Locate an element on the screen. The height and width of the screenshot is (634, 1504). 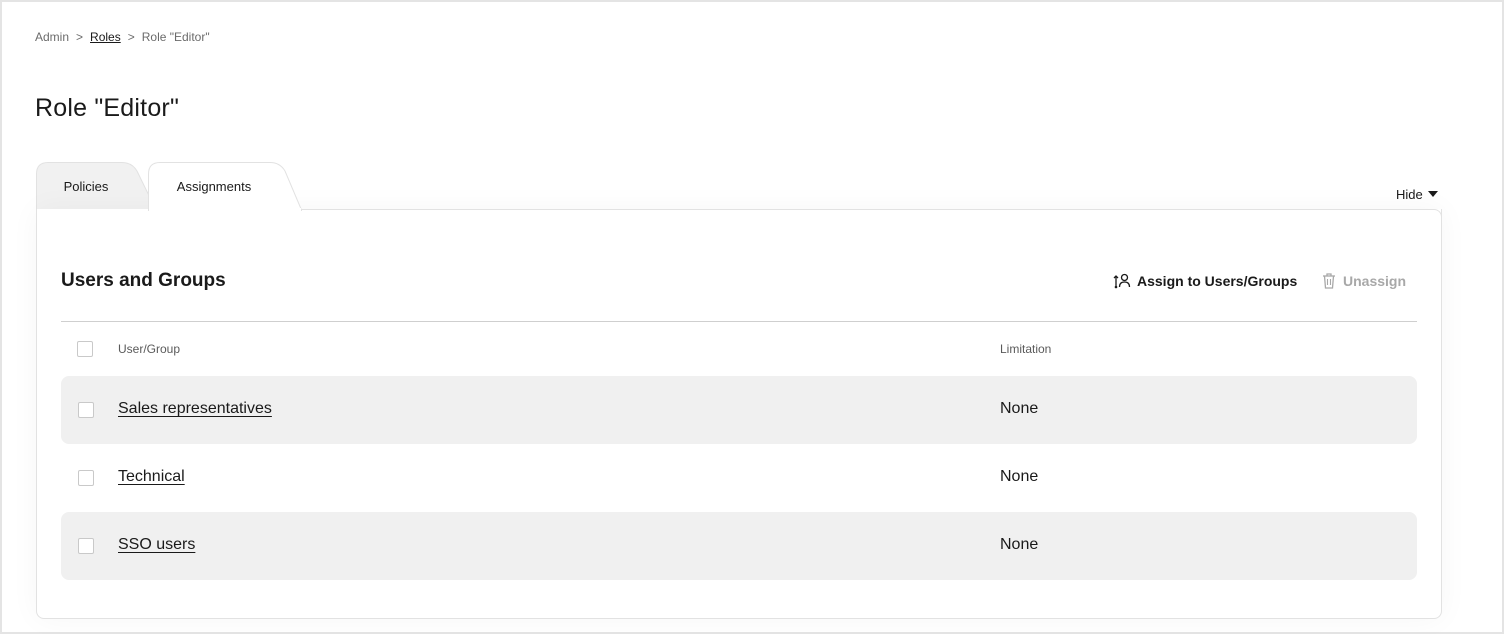
table-row: Technical None is located at coordinates (739, 478).